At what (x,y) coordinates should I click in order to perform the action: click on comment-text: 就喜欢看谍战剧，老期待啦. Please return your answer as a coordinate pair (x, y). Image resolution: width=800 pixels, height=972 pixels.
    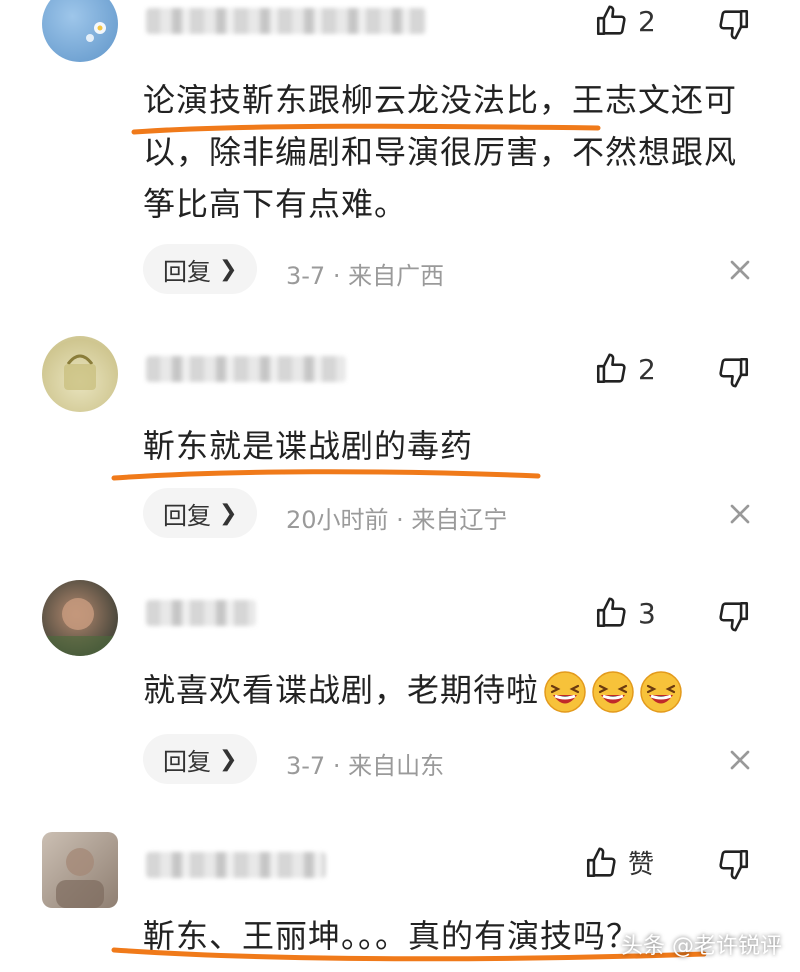
    Looking at the image, I should click on (341, 690).